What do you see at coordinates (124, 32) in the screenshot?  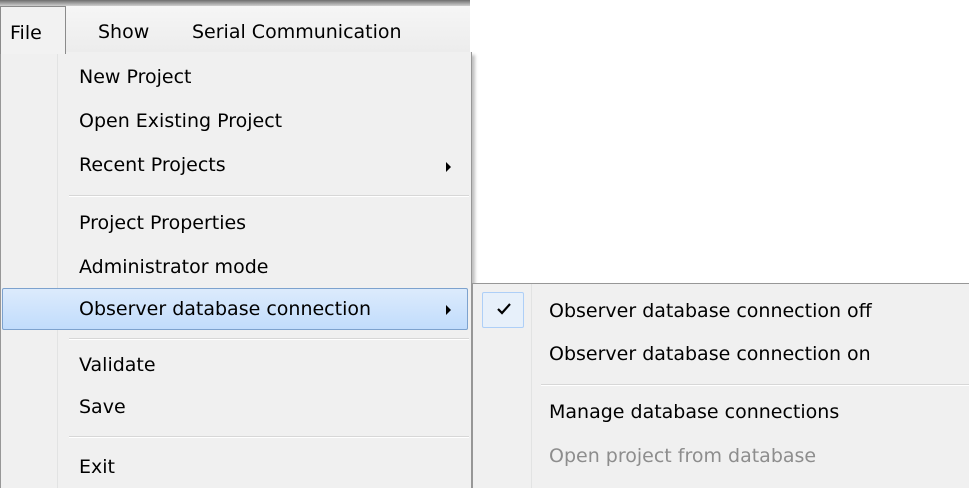 I see `menubar-item-label: Show` at bounding box center [124, 32].